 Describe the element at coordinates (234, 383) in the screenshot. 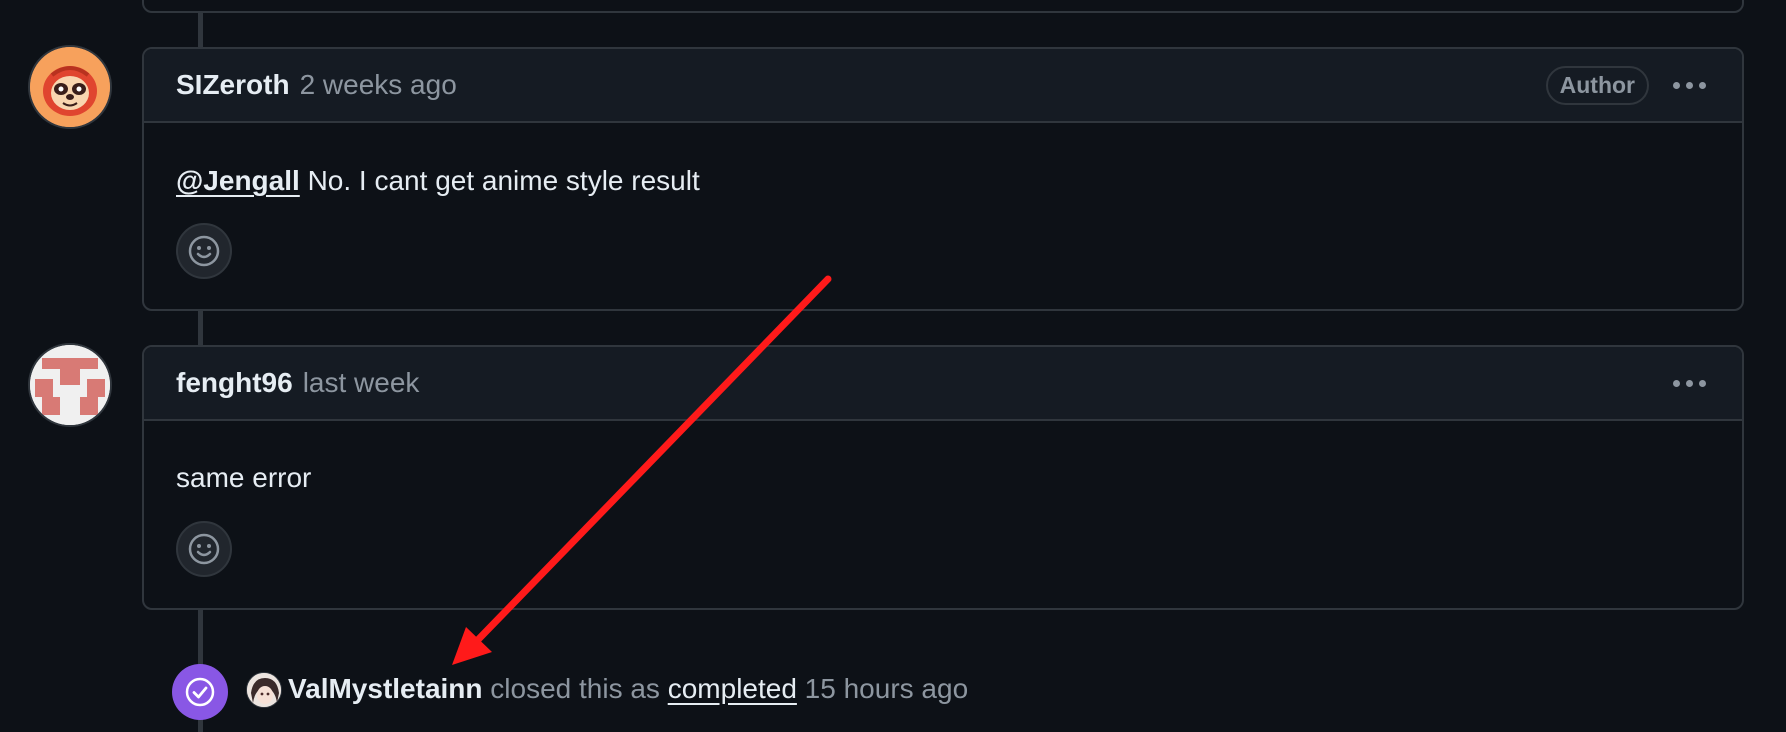

I see `comment-author: fenght96` at that location.